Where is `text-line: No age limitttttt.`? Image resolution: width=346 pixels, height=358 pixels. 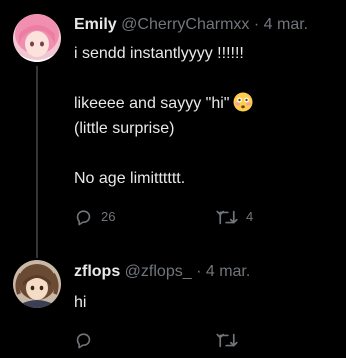
text-line: No age limitttttt. is located at coordinates (130, 178).